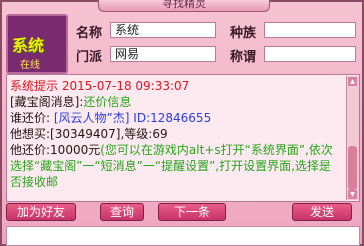  I want to click on name-label: 名称, so click(89, 33).